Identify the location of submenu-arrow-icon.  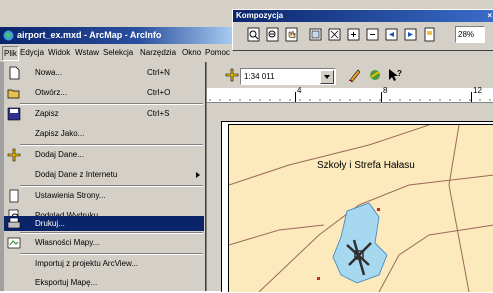
(198, 175).